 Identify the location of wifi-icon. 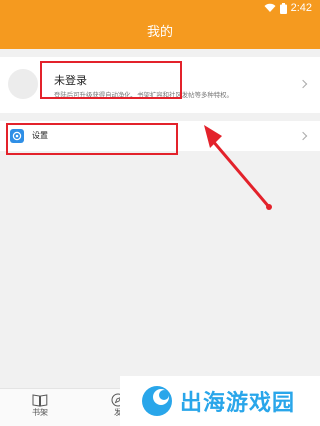
(270, 7).